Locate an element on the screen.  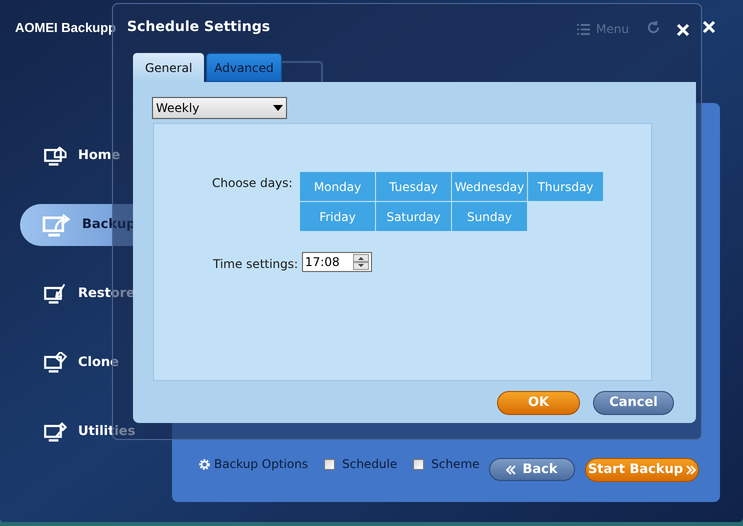
sidebar-item: Clone is located at coordinates (85, 363).